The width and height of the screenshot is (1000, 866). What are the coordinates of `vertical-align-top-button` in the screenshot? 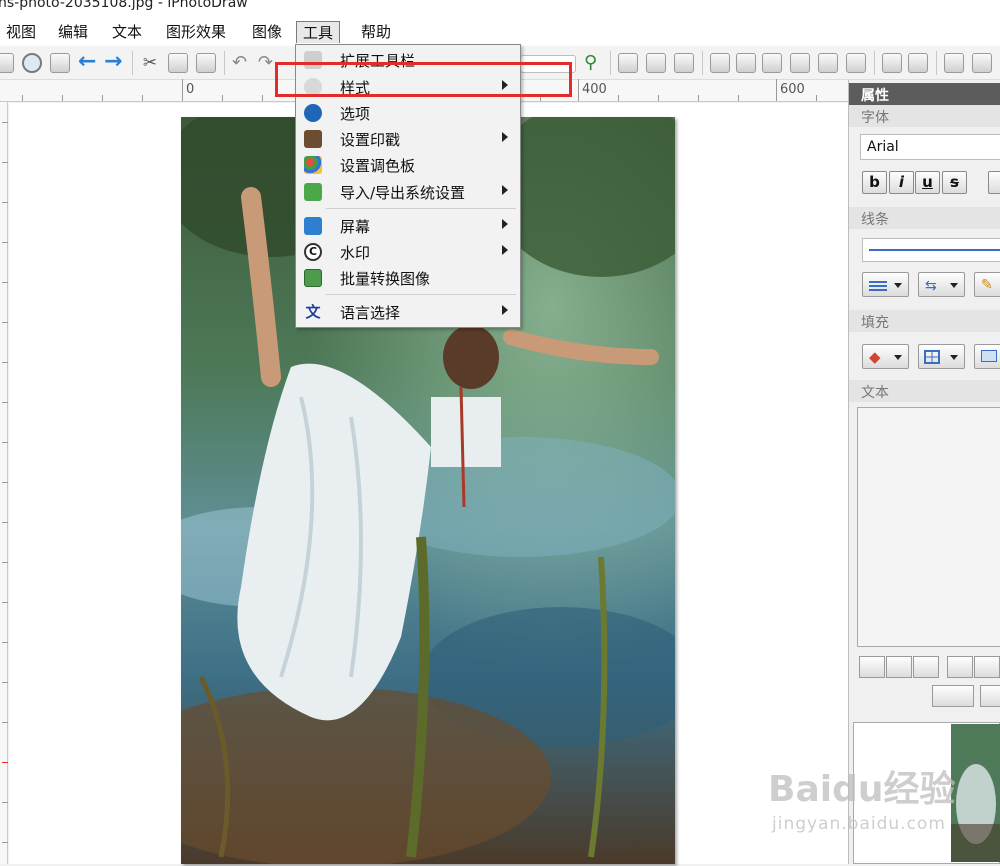 It's located at (960, 667).